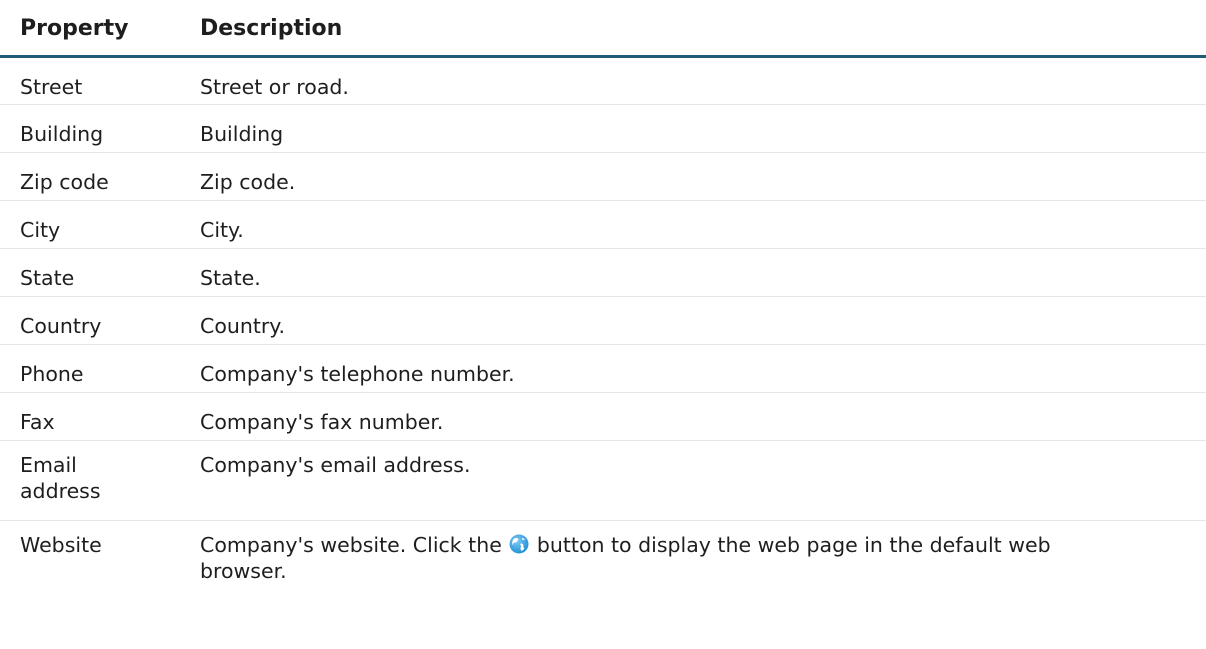 The image size is (1206, 649). I want to click on table-row: City City., so click(603, 224).